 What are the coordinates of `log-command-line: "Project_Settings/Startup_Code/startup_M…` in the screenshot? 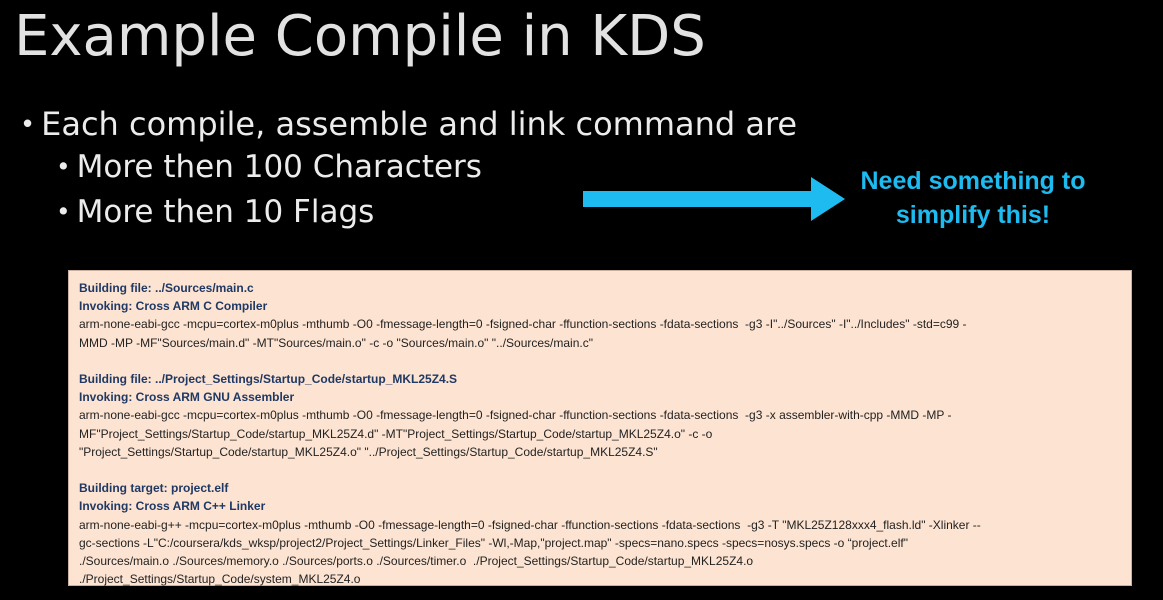 It's located at (368, 451).